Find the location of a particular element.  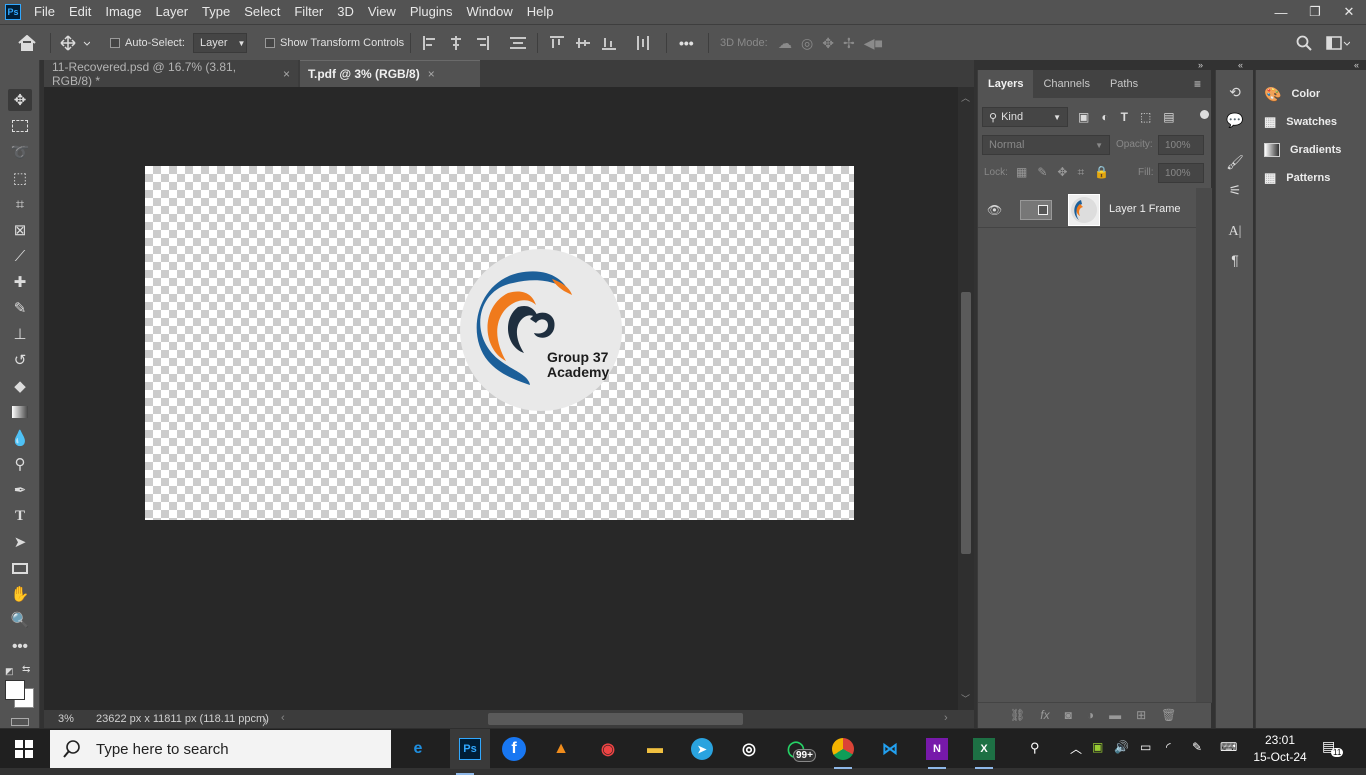

lock-position-icon: ✥ is located at coordinates (1062, 172).